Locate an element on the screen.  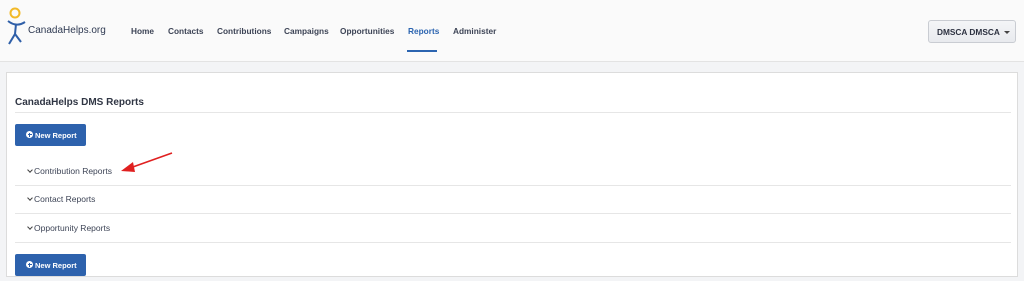
canadahelps-logo: CanadaHelps.org is located at coordinates (61, 31).